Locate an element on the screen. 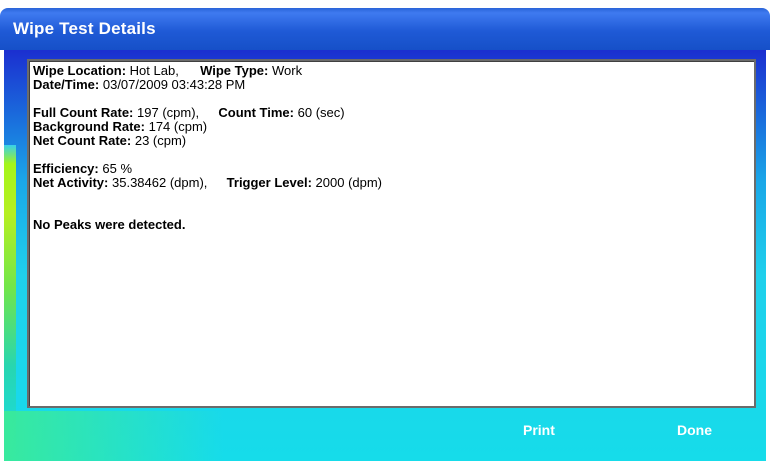  net-count-line: Net Count Rate: 23 (cpm) is located at coordinates (391, 141).